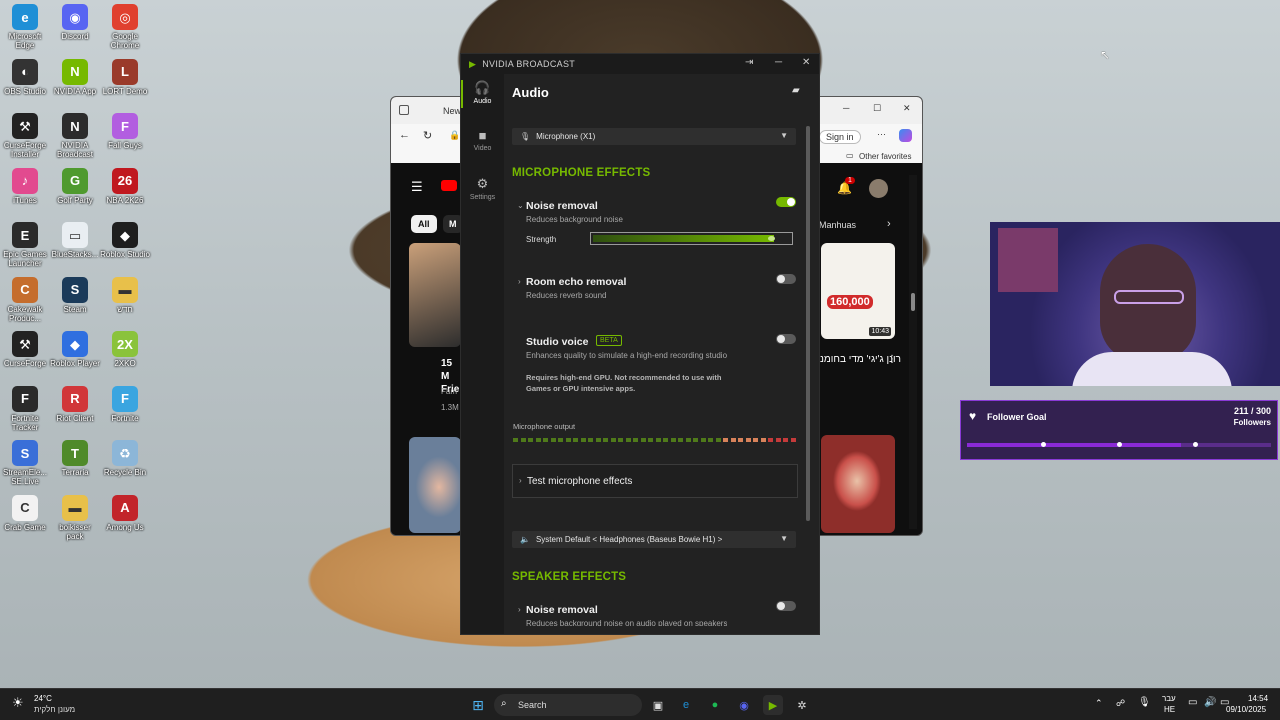  What do you see at coordinates (786, 606) in the screenshot?
I see `speaker-noise-toggle` at bounding box center [786, 606].